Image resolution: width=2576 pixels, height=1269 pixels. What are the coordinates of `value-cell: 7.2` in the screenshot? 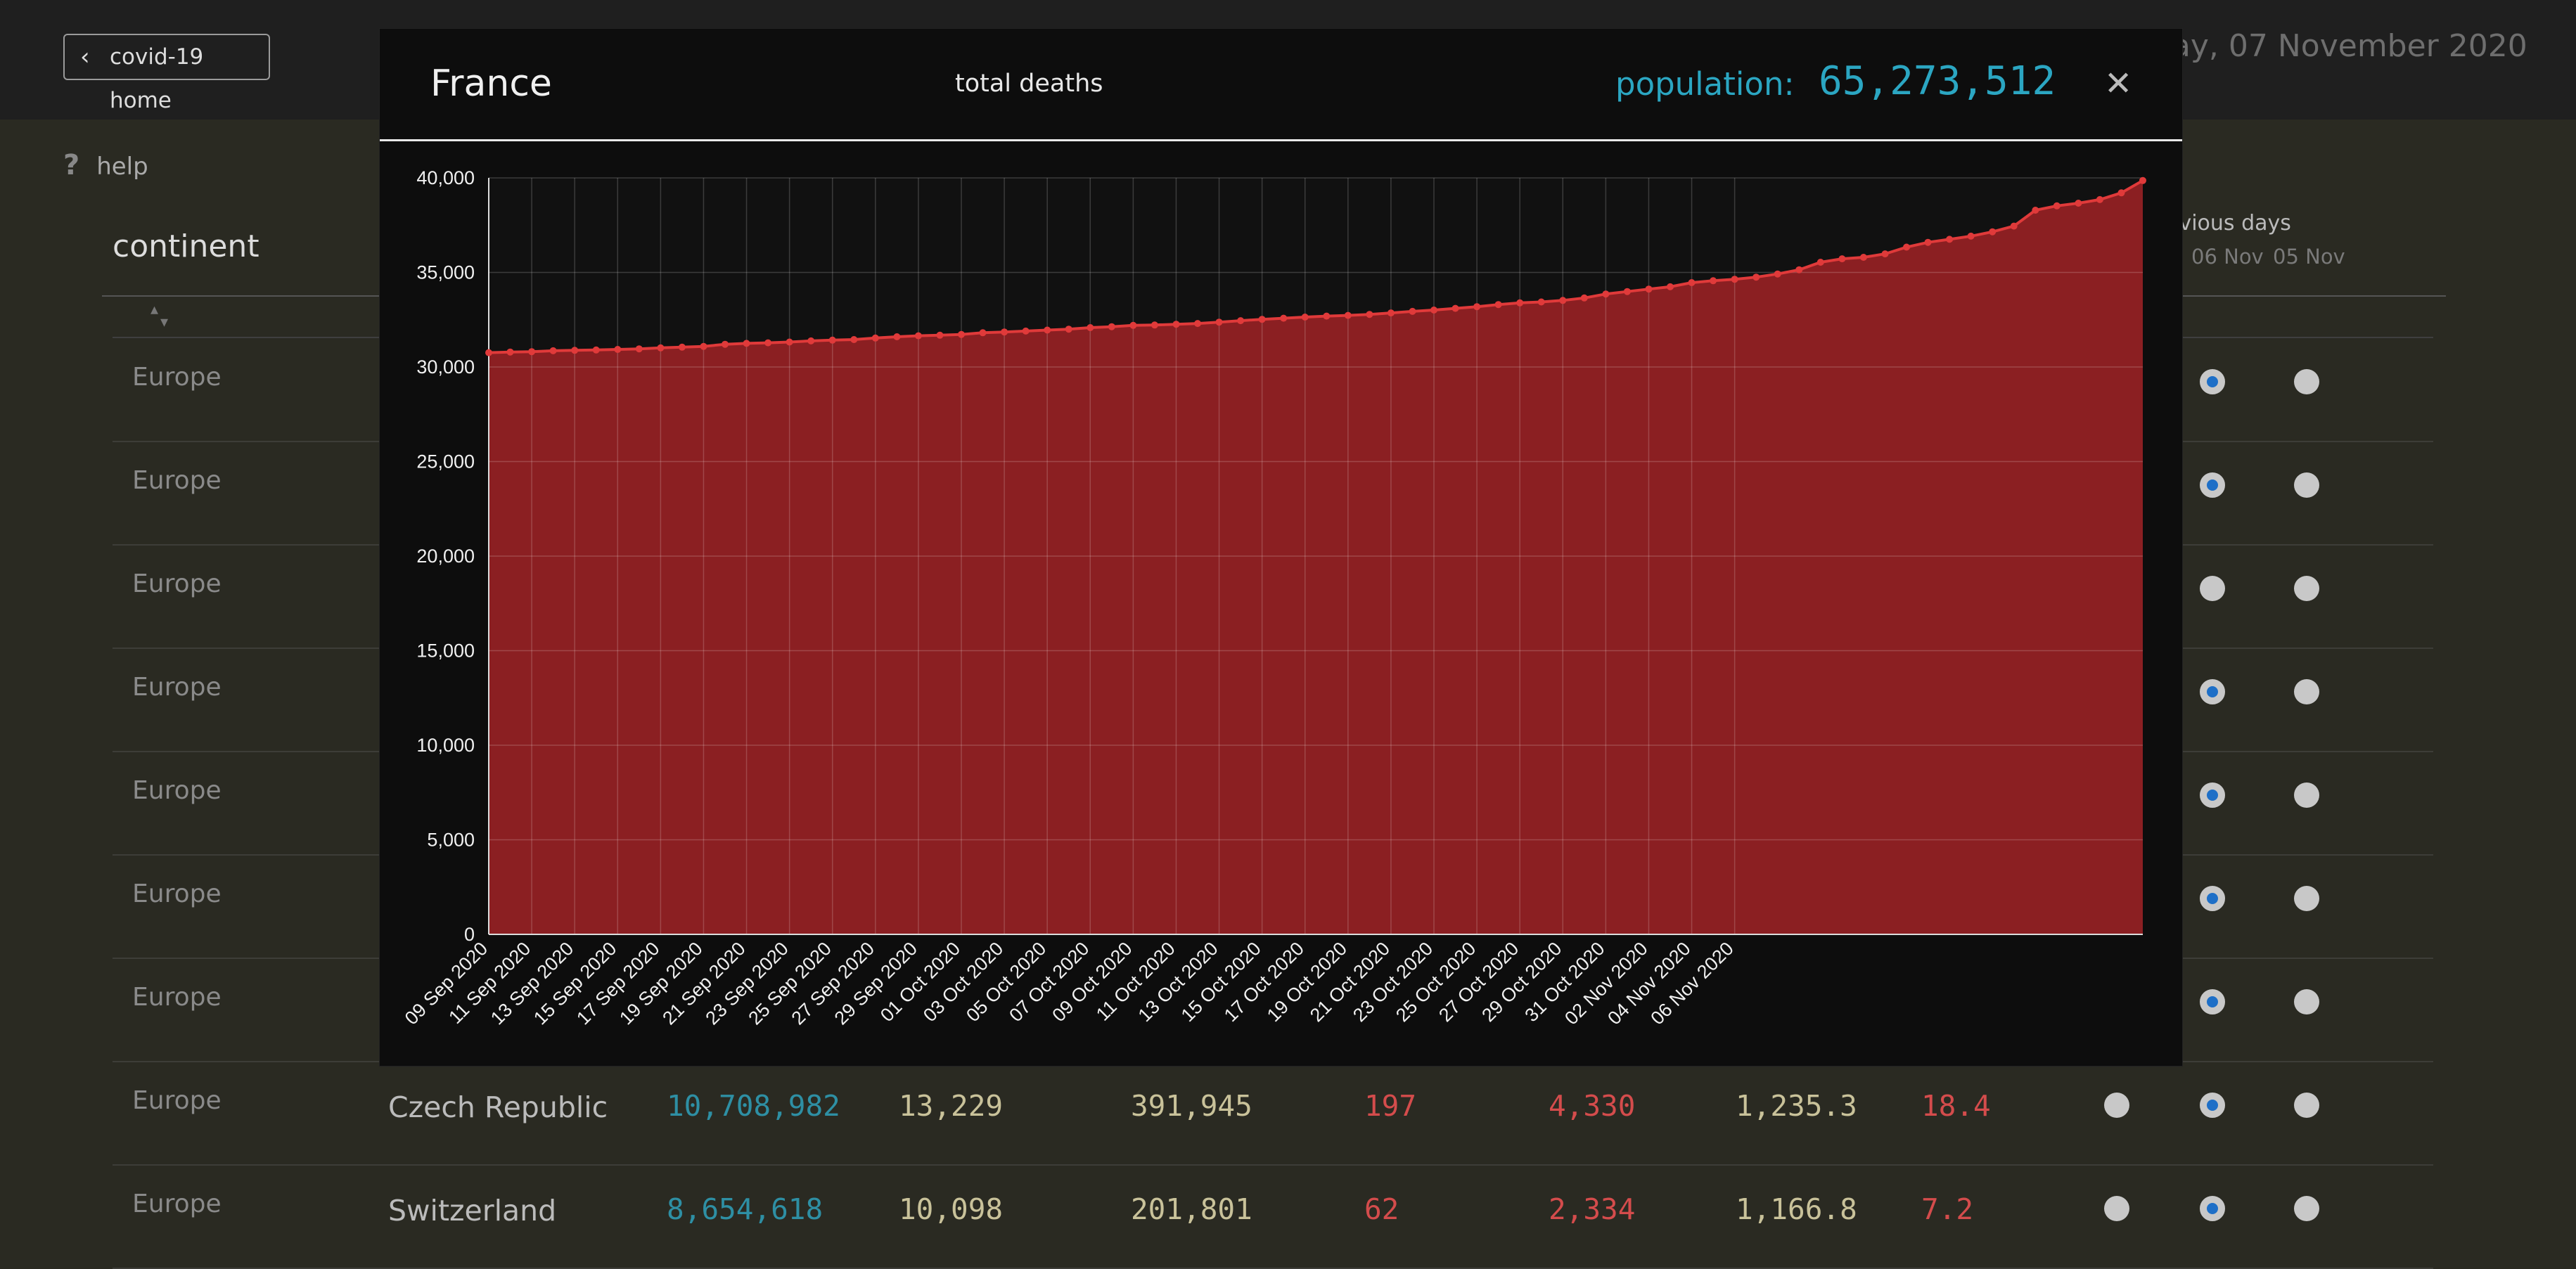 It's located at (1947, 1209).